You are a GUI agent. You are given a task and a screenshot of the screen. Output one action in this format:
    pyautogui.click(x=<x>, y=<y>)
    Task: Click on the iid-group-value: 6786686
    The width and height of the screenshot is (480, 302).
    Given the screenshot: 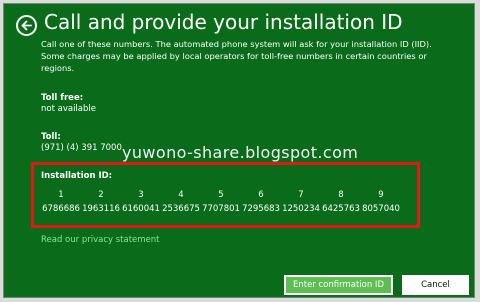 What is the action you would take?
    pyautogui.click(x=61, y=209)
    